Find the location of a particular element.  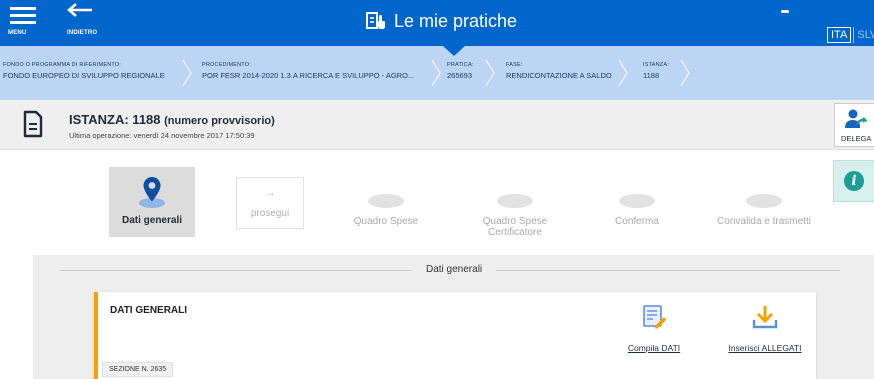

istanza-number: ISTANZA: 1188 is located at coordinates (115, 119).